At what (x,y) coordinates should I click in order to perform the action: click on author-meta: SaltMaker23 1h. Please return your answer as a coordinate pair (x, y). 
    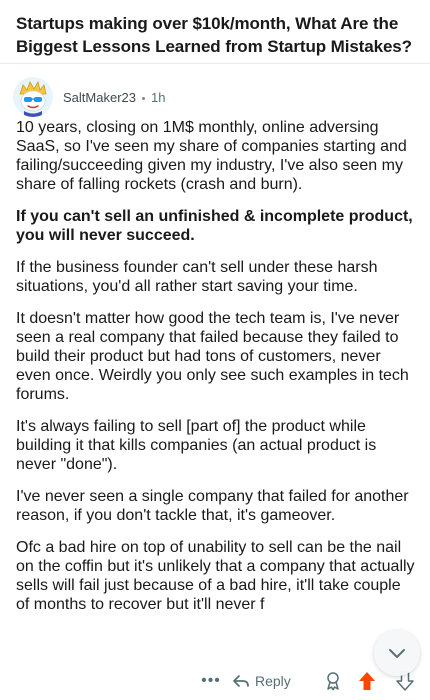
    Looking at the image, I should click on (114, 97).